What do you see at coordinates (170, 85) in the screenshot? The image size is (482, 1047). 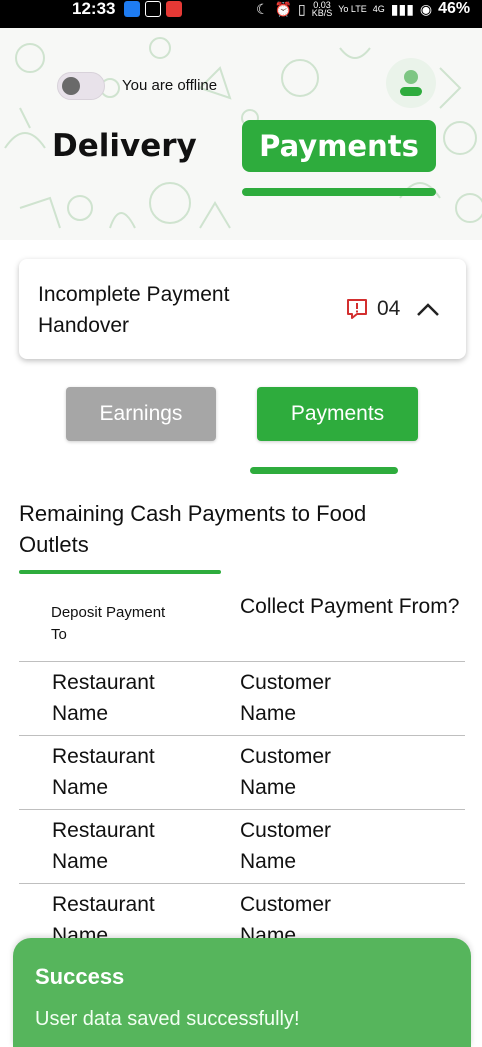 I see `offline-status-label: You are offline` at bounding box center [170, 85].